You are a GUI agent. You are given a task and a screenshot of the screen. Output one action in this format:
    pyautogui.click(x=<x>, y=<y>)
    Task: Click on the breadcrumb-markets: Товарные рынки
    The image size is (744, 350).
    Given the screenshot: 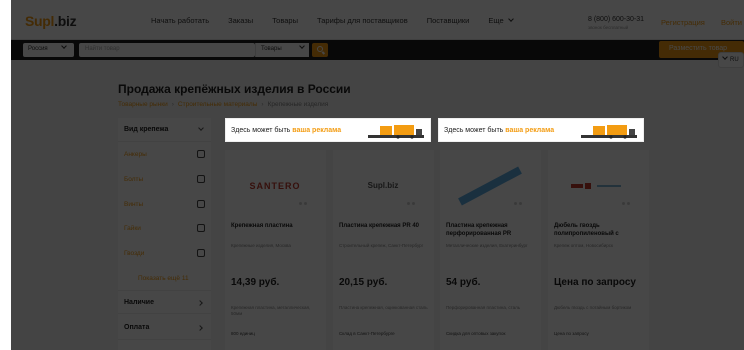 What is the action you would take?
    pyautogui.click(x=143, y=104)
    